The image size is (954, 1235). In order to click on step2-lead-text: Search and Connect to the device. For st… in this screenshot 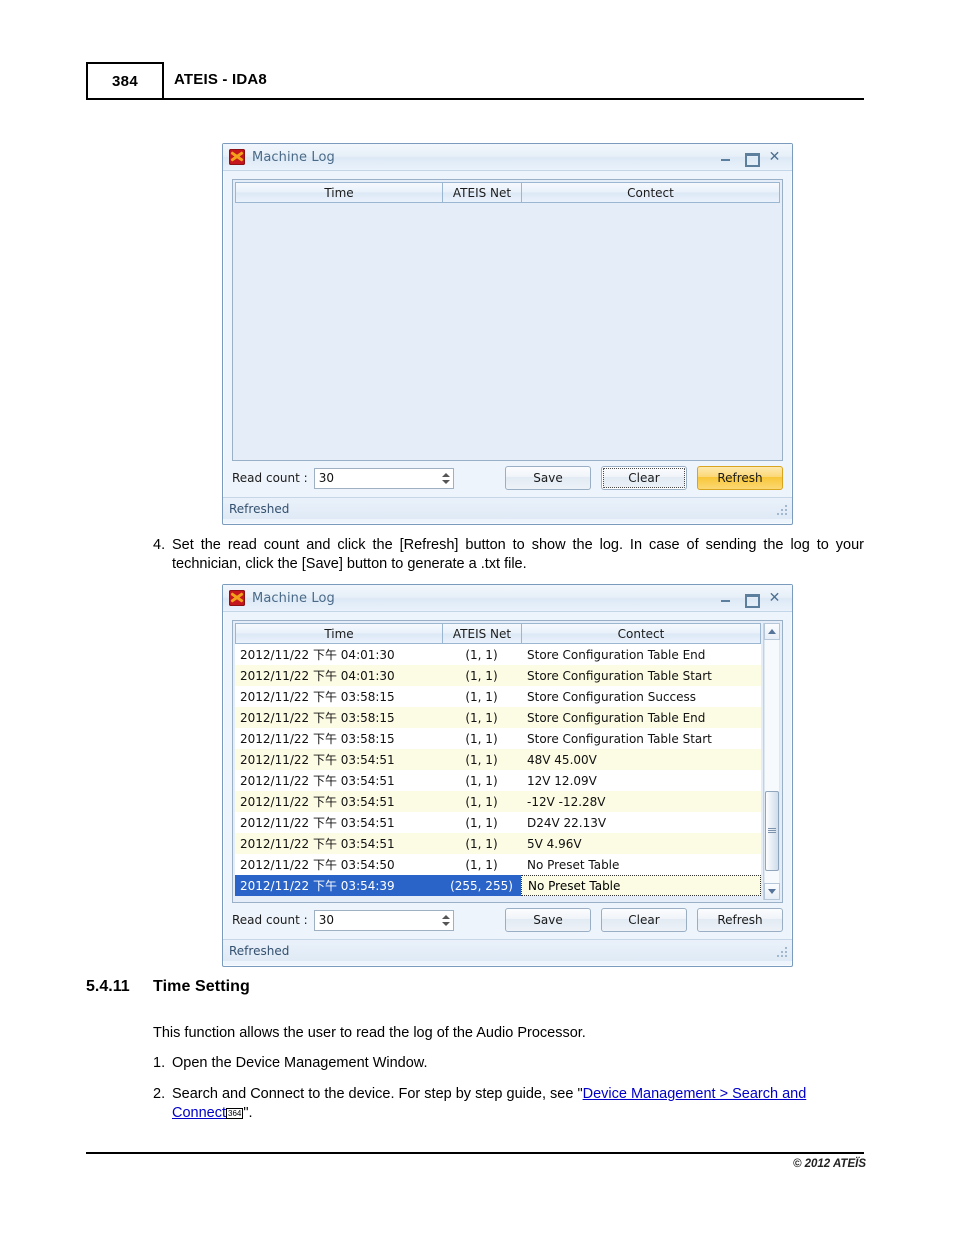, I will do `click(377, 1094)`.